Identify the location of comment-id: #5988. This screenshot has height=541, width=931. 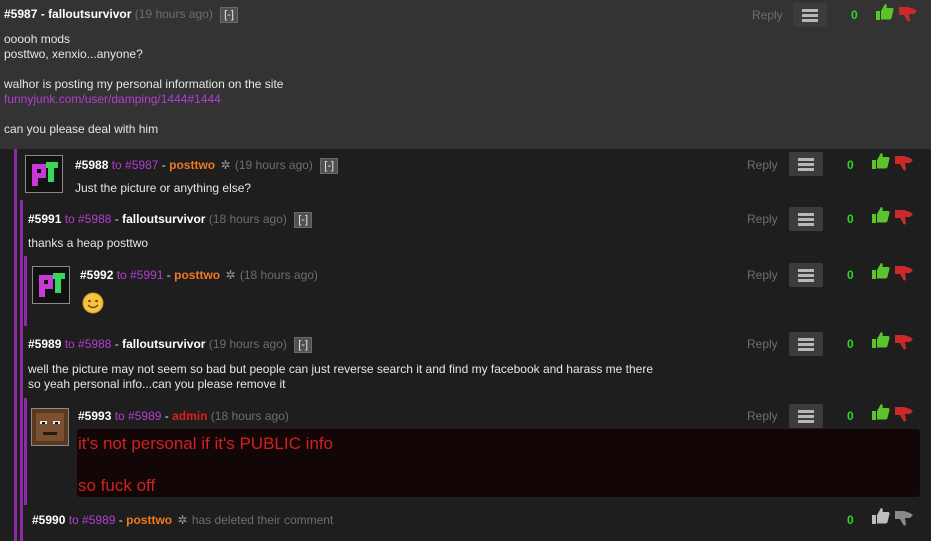
(91, 165).